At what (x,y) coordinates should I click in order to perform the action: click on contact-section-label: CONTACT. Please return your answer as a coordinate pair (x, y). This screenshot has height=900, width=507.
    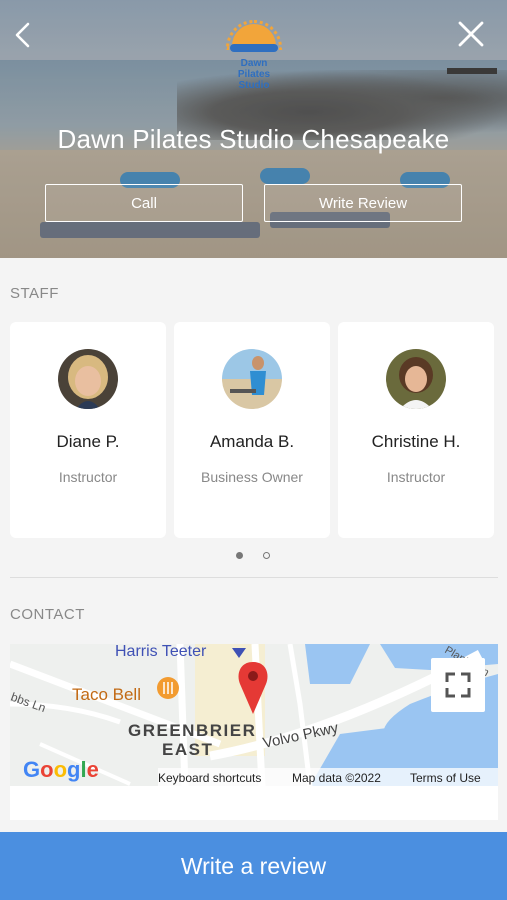
    Looking at the image, I should click on (47, 614).